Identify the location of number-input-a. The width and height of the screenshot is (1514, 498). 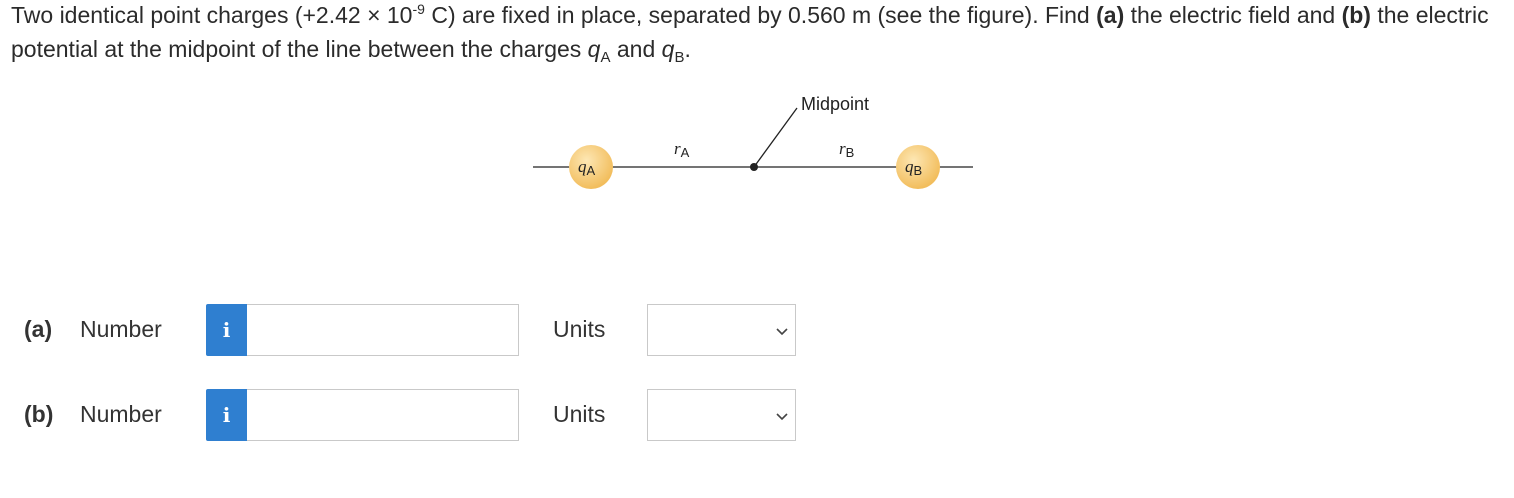
(383, 330).